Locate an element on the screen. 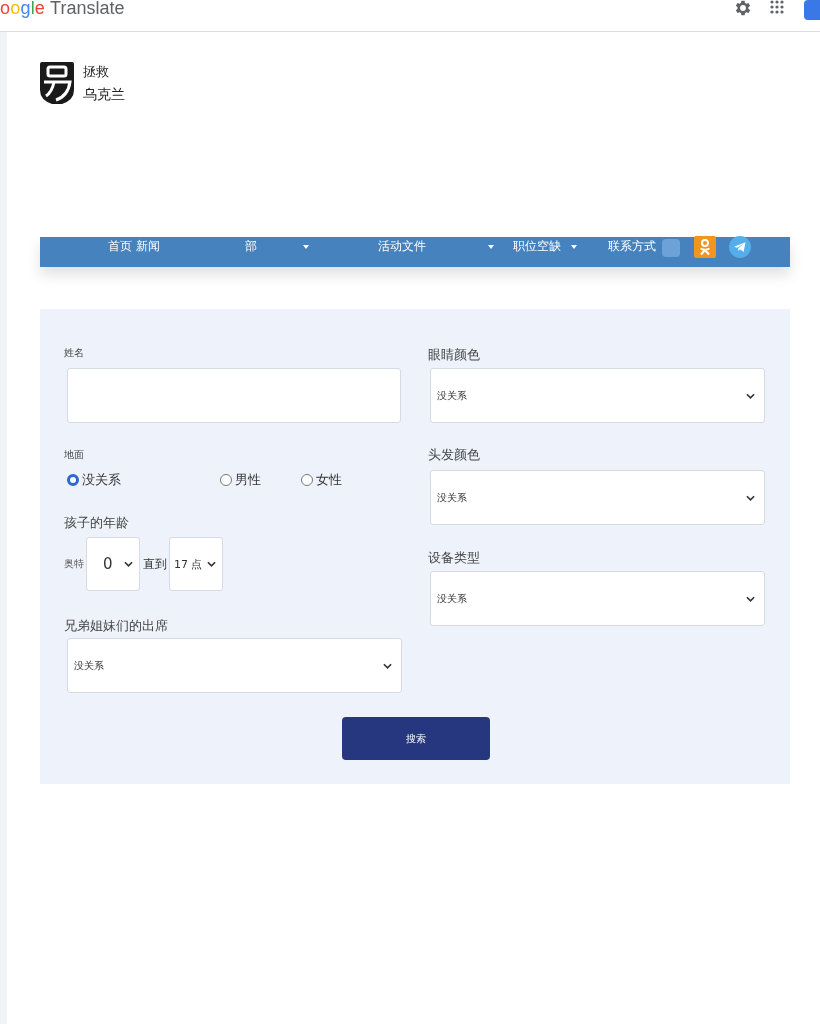  nav-item: 首页 新闻 is located at coordinates (134, 246).